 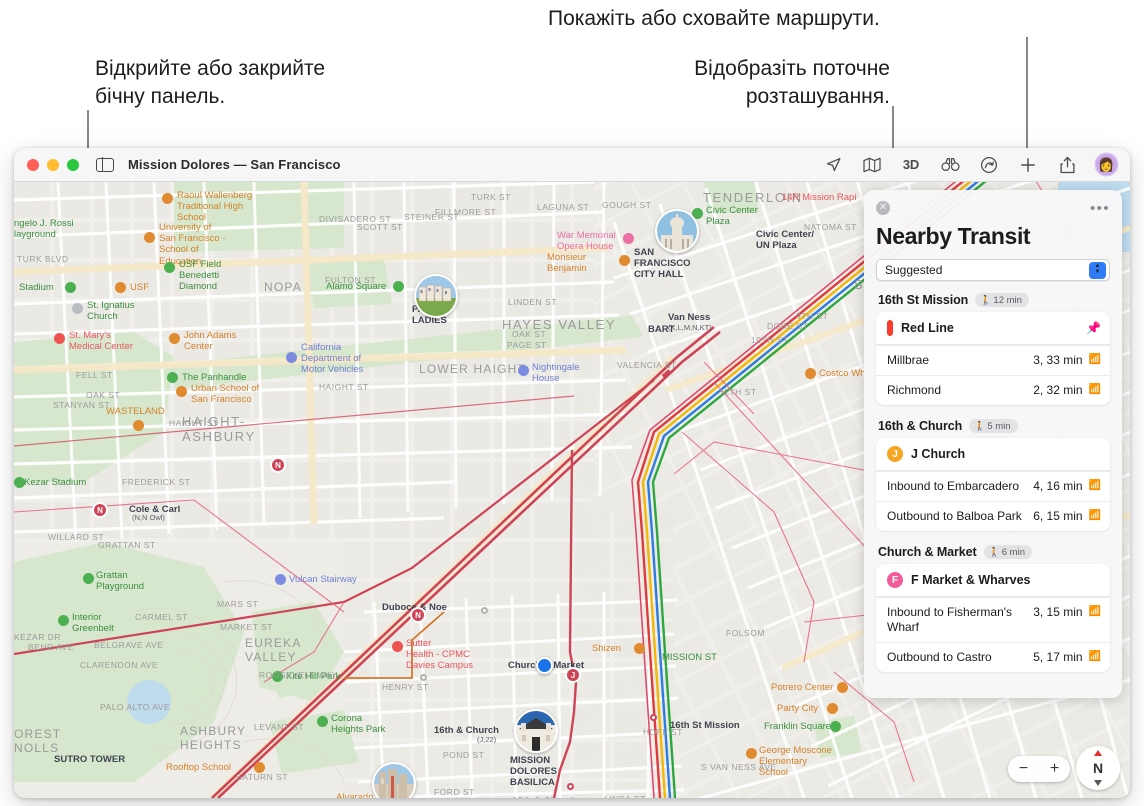 What do you see at coordinates (298, 675) in the screenshot?
I see `map-label: ROOSEVELT WAY` at bounding box center [298, 675].